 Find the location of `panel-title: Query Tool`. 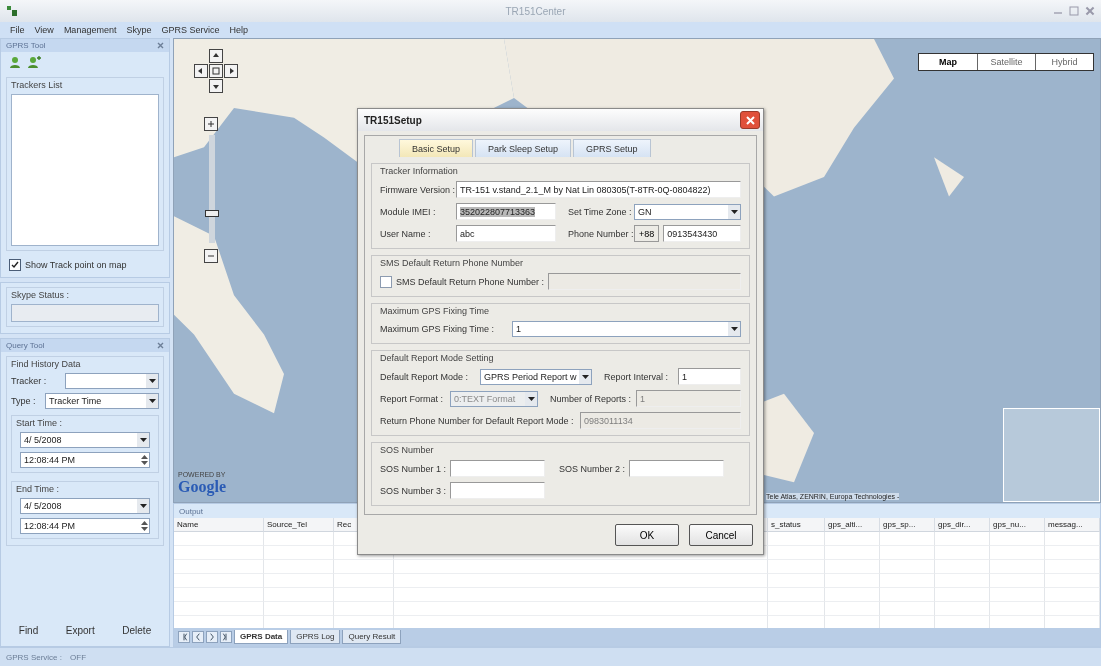

panel-title: Query Tool is located at coordinates (25, 345).